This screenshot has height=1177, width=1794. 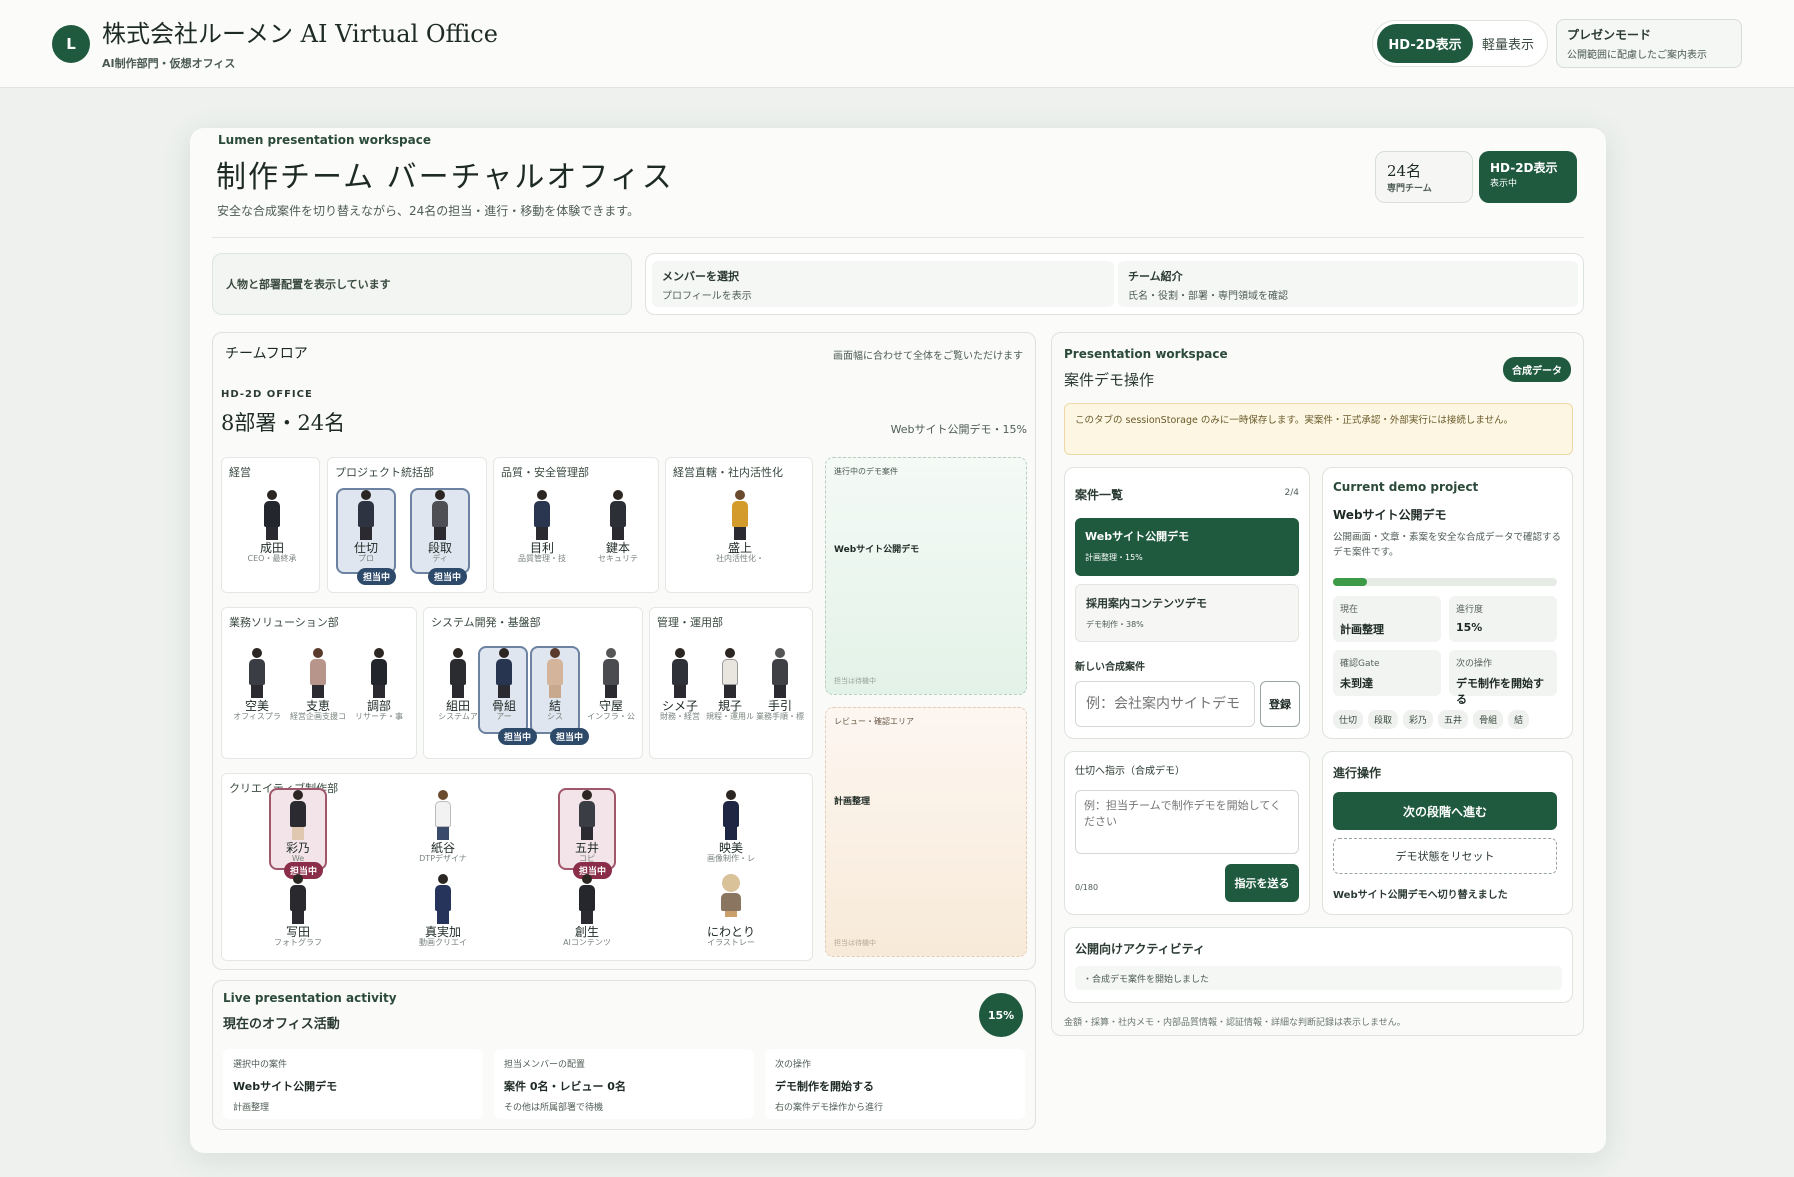 I want to click on review-foot: 担当は待機中, so click(x=855, y=943).